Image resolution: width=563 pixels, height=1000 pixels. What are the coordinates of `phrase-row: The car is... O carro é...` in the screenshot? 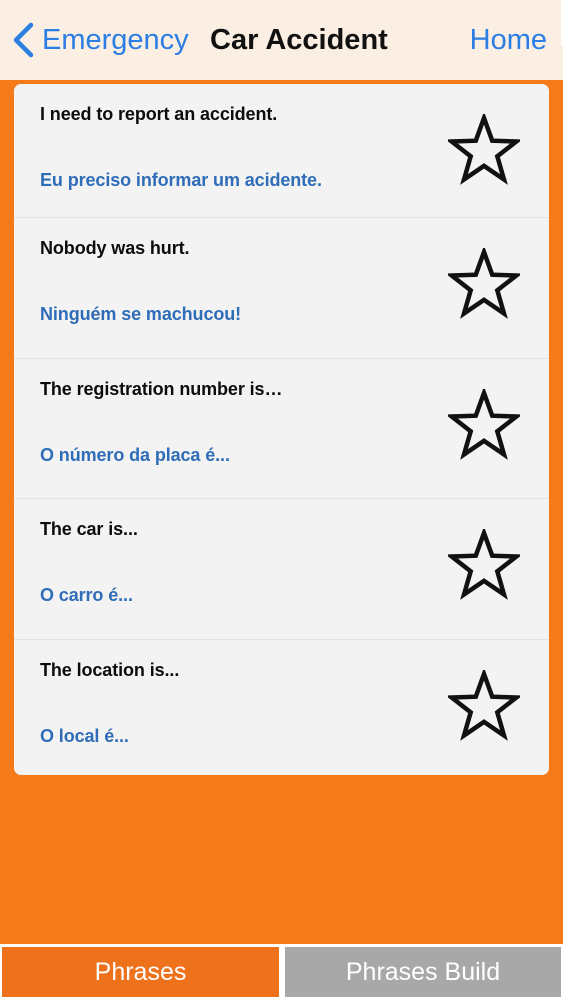 It's located at (281, 569).